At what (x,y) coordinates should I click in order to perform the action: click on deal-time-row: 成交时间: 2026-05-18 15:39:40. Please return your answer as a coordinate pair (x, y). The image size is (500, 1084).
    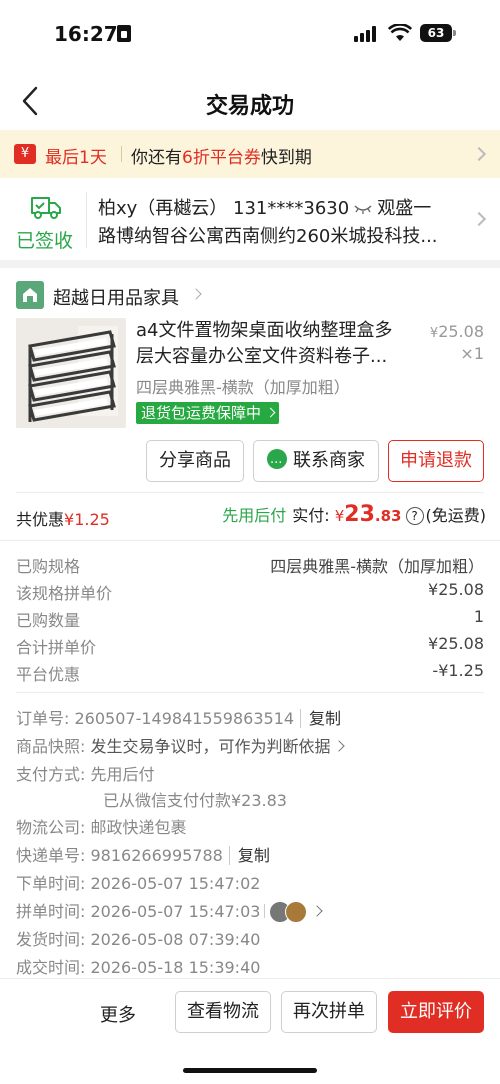
    Looking at the image, I should click on (138, 967).